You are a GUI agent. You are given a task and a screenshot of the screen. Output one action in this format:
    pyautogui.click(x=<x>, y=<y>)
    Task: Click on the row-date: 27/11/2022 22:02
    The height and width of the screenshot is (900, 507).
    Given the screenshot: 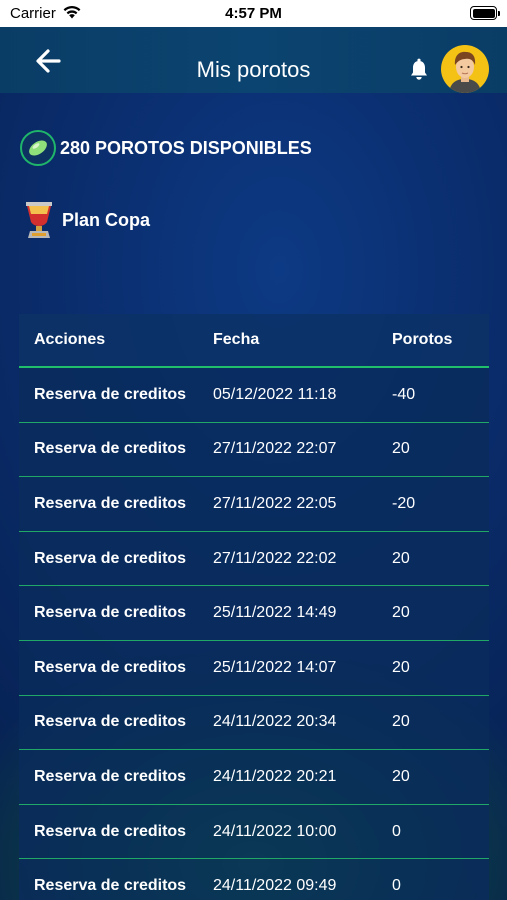 What is the action you would take?
    pyautogui.click(x=275, y=558)
    